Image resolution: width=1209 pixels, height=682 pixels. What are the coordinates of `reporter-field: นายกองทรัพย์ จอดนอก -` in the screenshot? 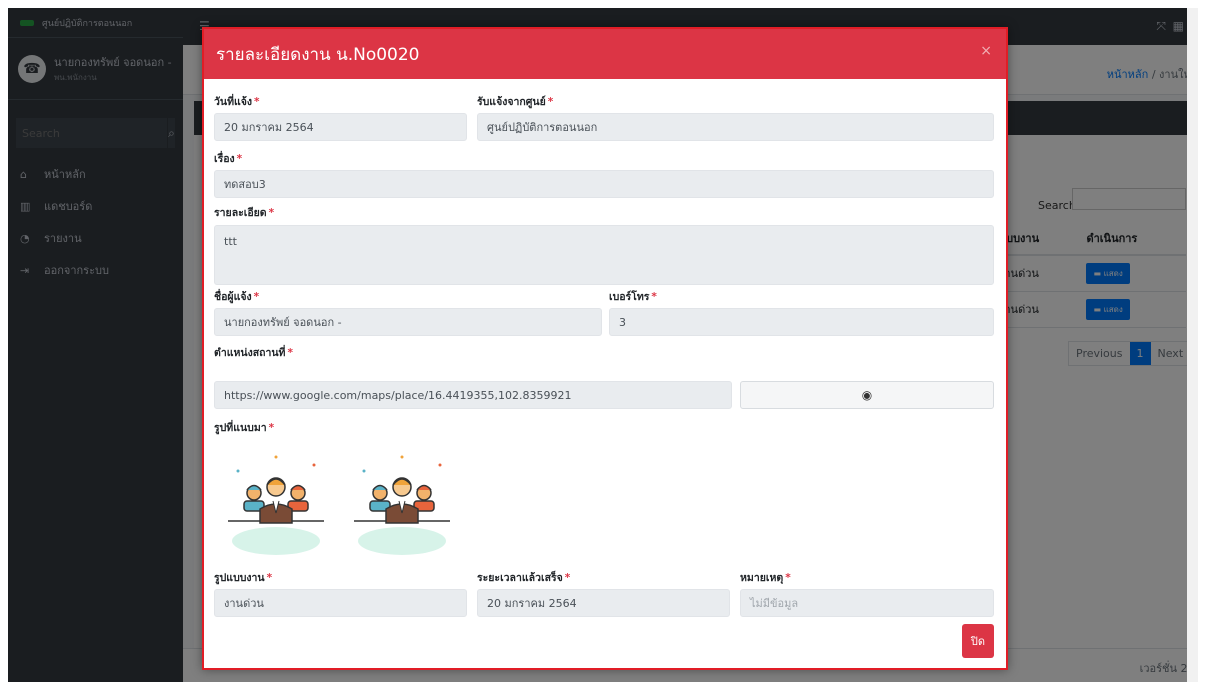 It's located at (408, 322).